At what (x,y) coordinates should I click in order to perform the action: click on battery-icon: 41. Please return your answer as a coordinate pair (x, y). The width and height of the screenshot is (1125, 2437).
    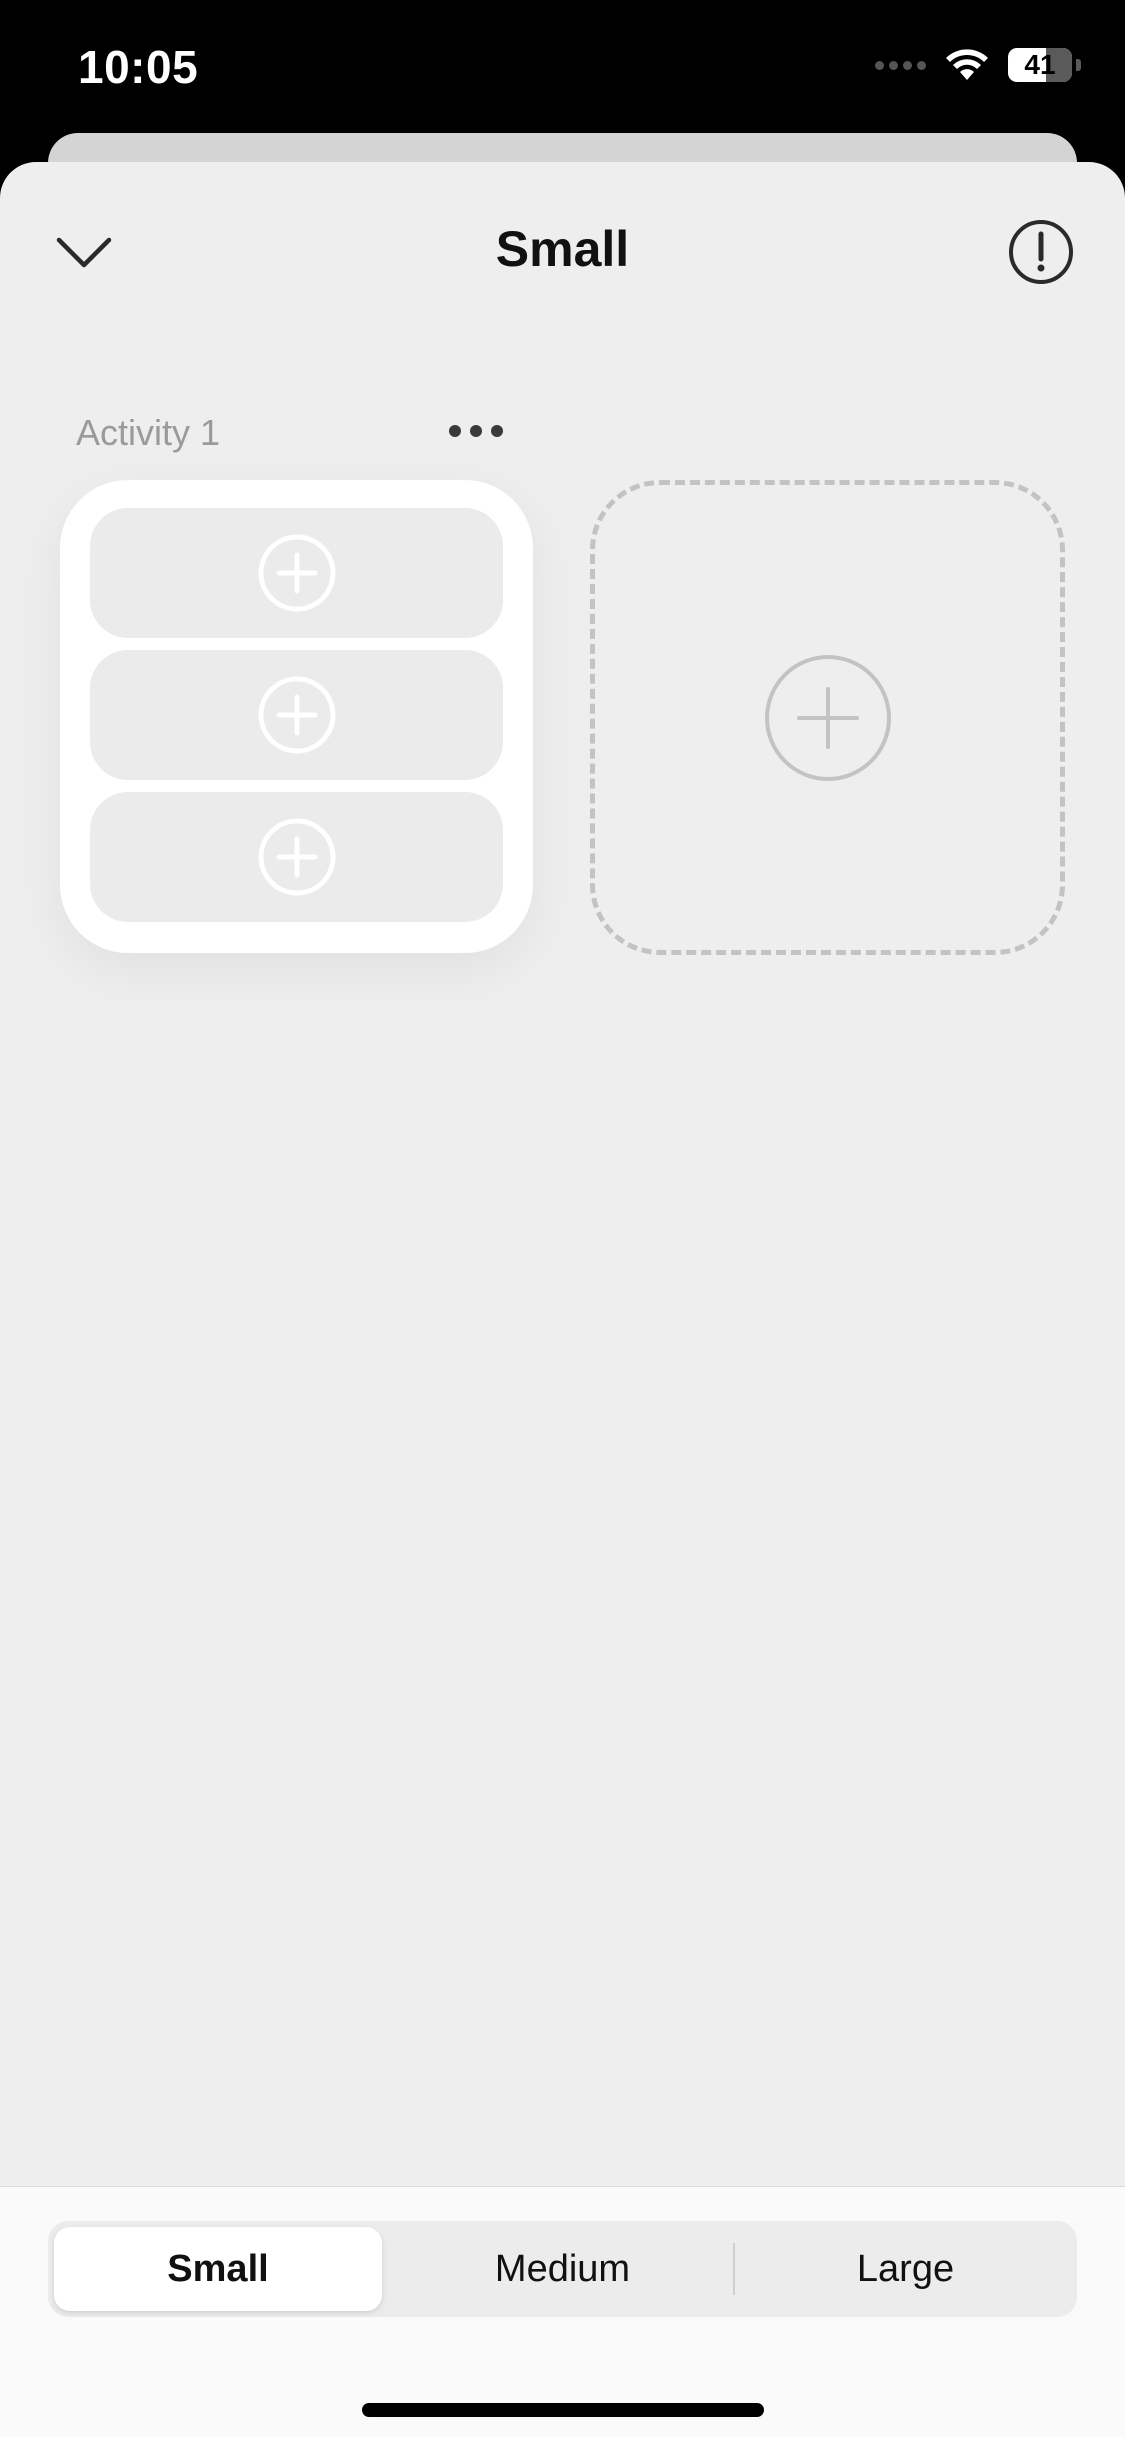
    Looking at the image, I should click on (1040, 65).